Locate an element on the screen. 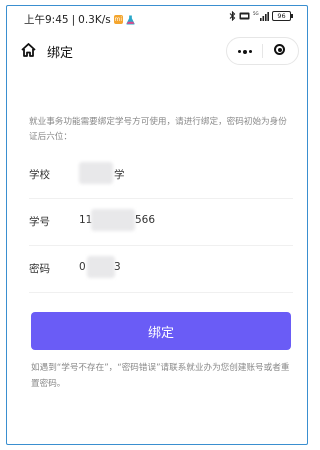 The width and height of the screenshot is (320, 450). navigation-bar: 绑定 is located at coordinates (157, 50).